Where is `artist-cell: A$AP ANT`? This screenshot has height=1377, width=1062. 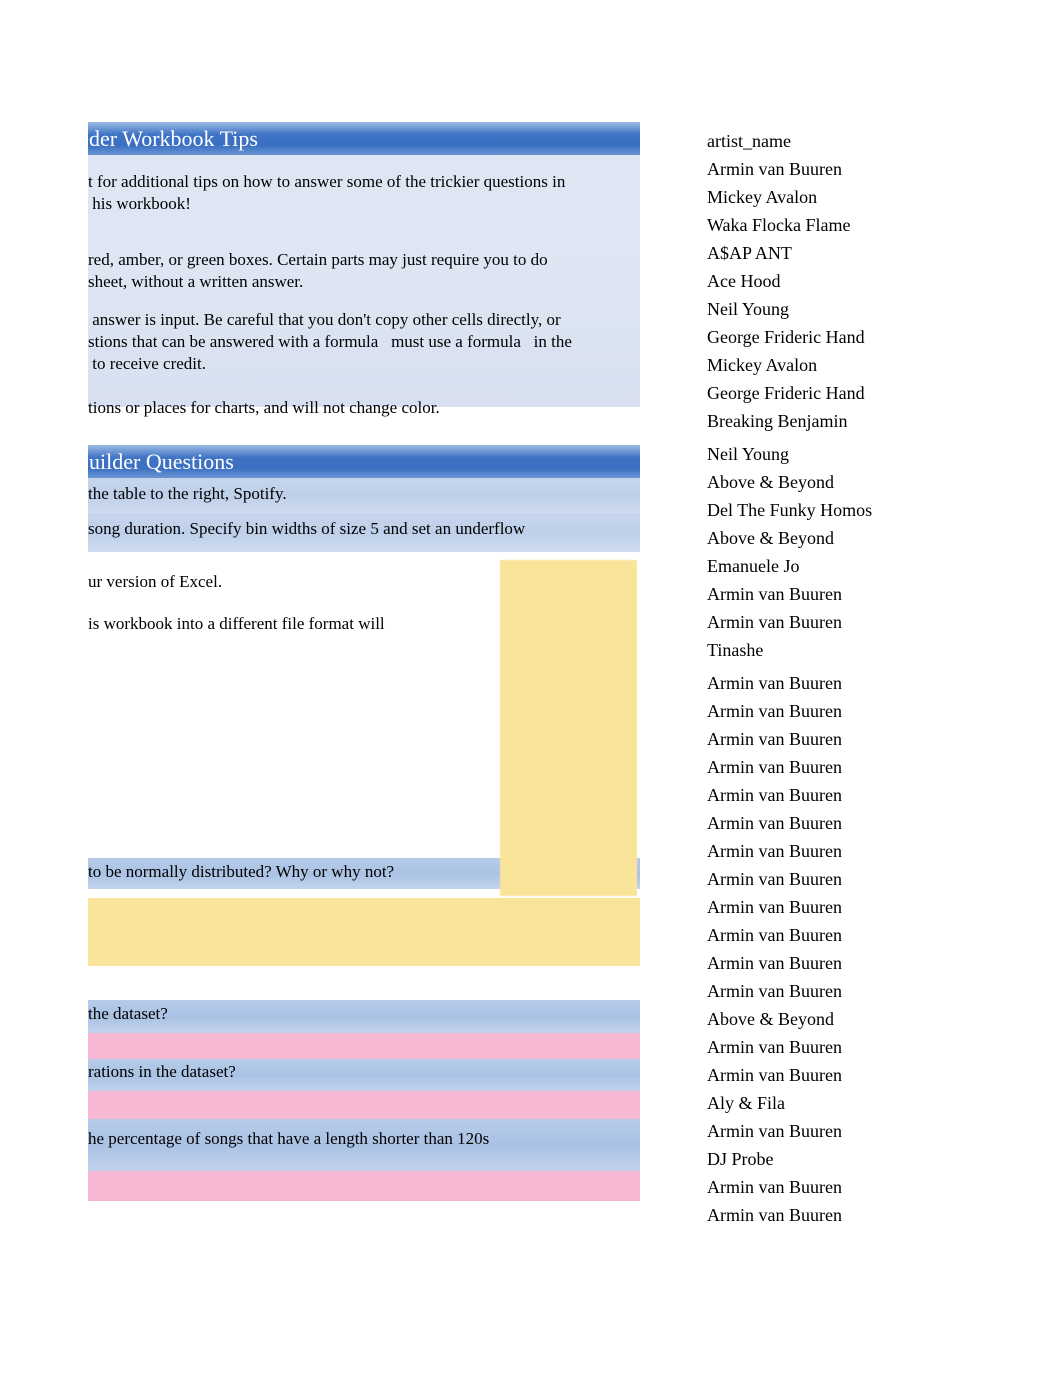 artist-cell: A$AP ANT is located at coordinates (857, 258).